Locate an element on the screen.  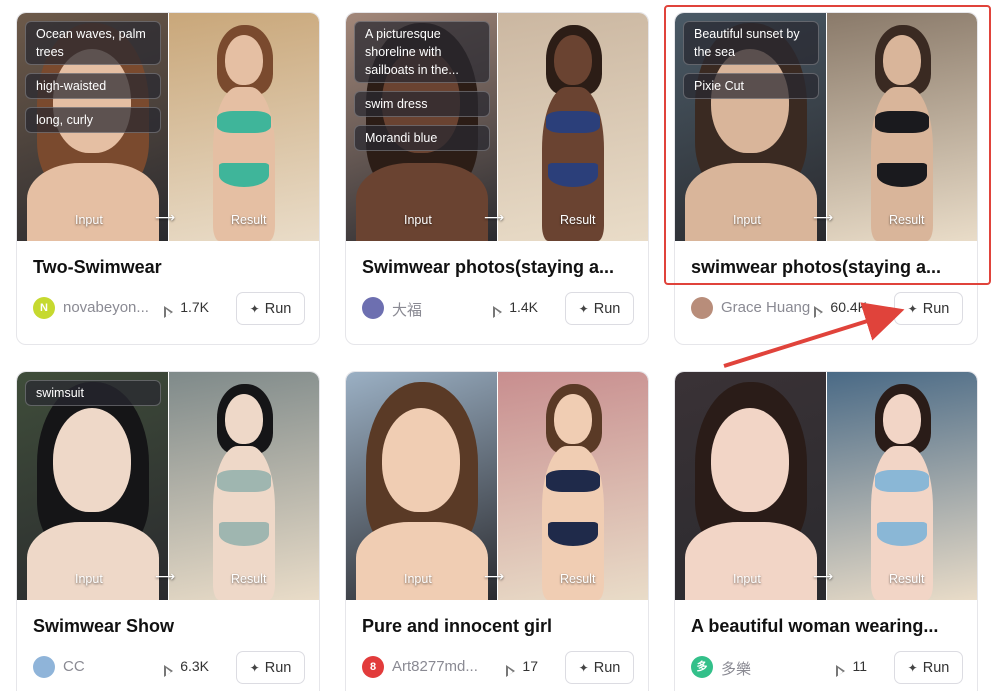
run-count-value: 60.4K is located at coordinates (848, 307).